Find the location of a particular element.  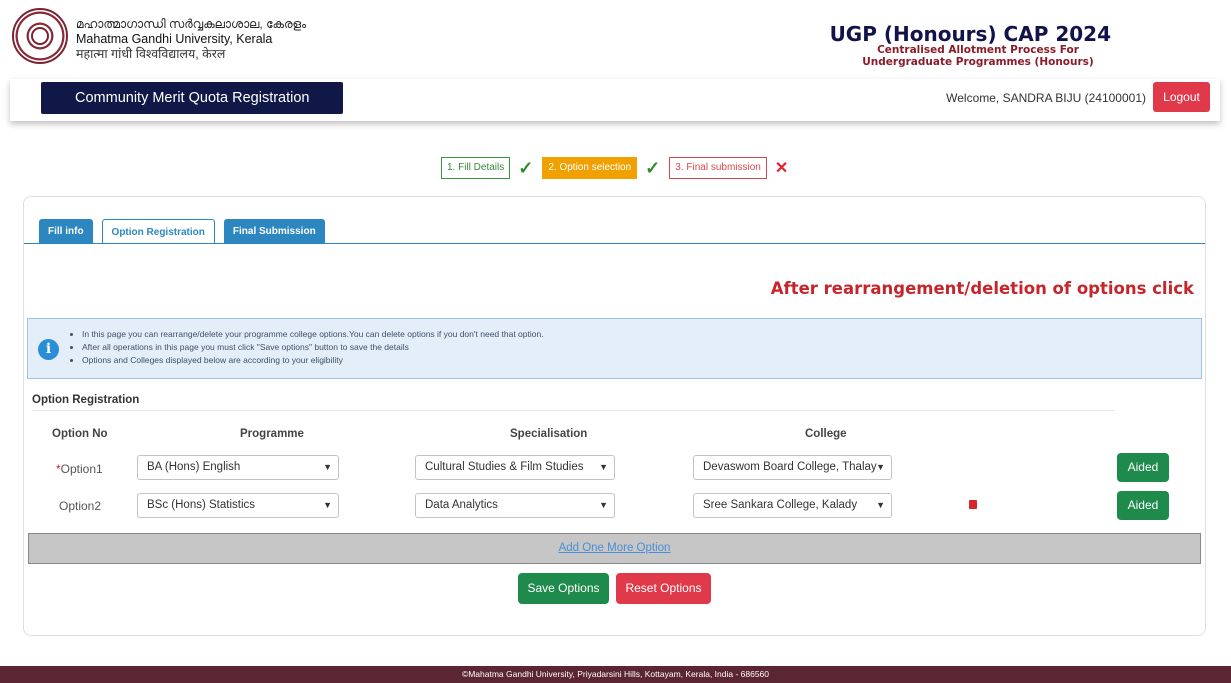

college-select: Sree Sankara College, Kalady ▼ is located at coordinates (792, 505).